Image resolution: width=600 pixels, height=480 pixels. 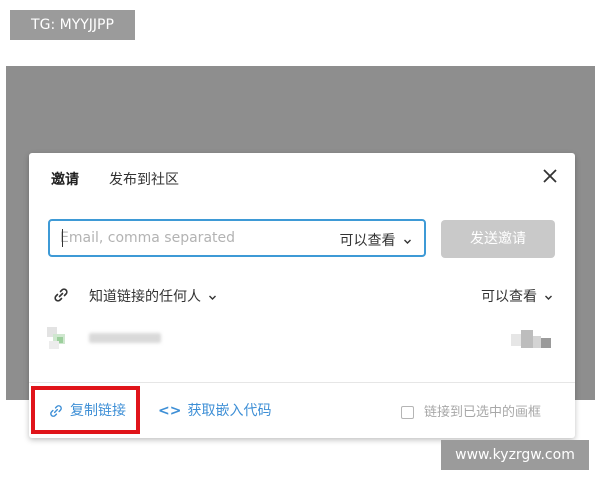 I want to click on link-audience-dropdown: 知道链接的任何人, so click(x=153, y=296).